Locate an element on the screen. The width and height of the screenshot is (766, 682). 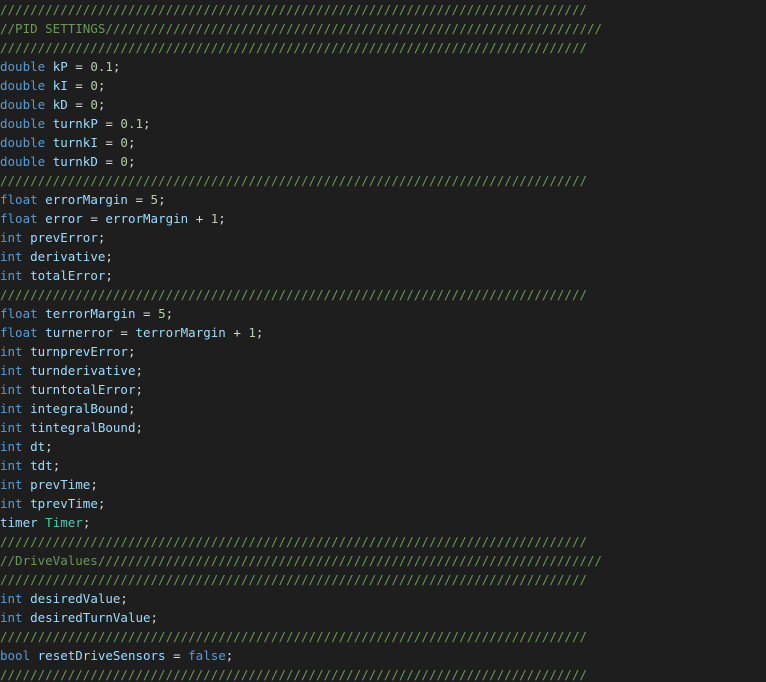
identifier-token: kD is located at coordinates (60, 104).